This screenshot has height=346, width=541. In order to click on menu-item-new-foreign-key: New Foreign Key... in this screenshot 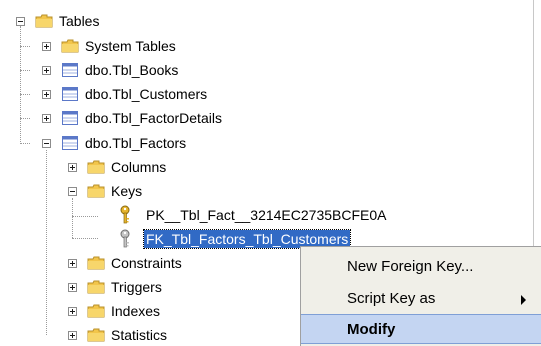, I will do `click(421, 267)`.